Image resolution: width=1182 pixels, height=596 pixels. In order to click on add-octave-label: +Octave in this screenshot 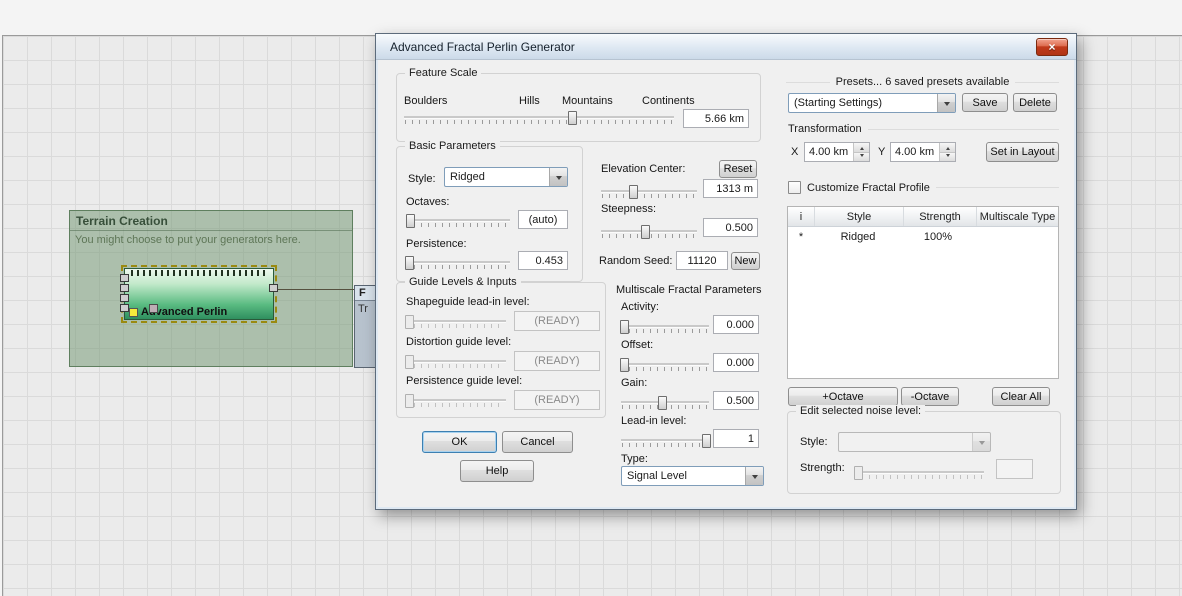, I will do `click(843, 396)`.